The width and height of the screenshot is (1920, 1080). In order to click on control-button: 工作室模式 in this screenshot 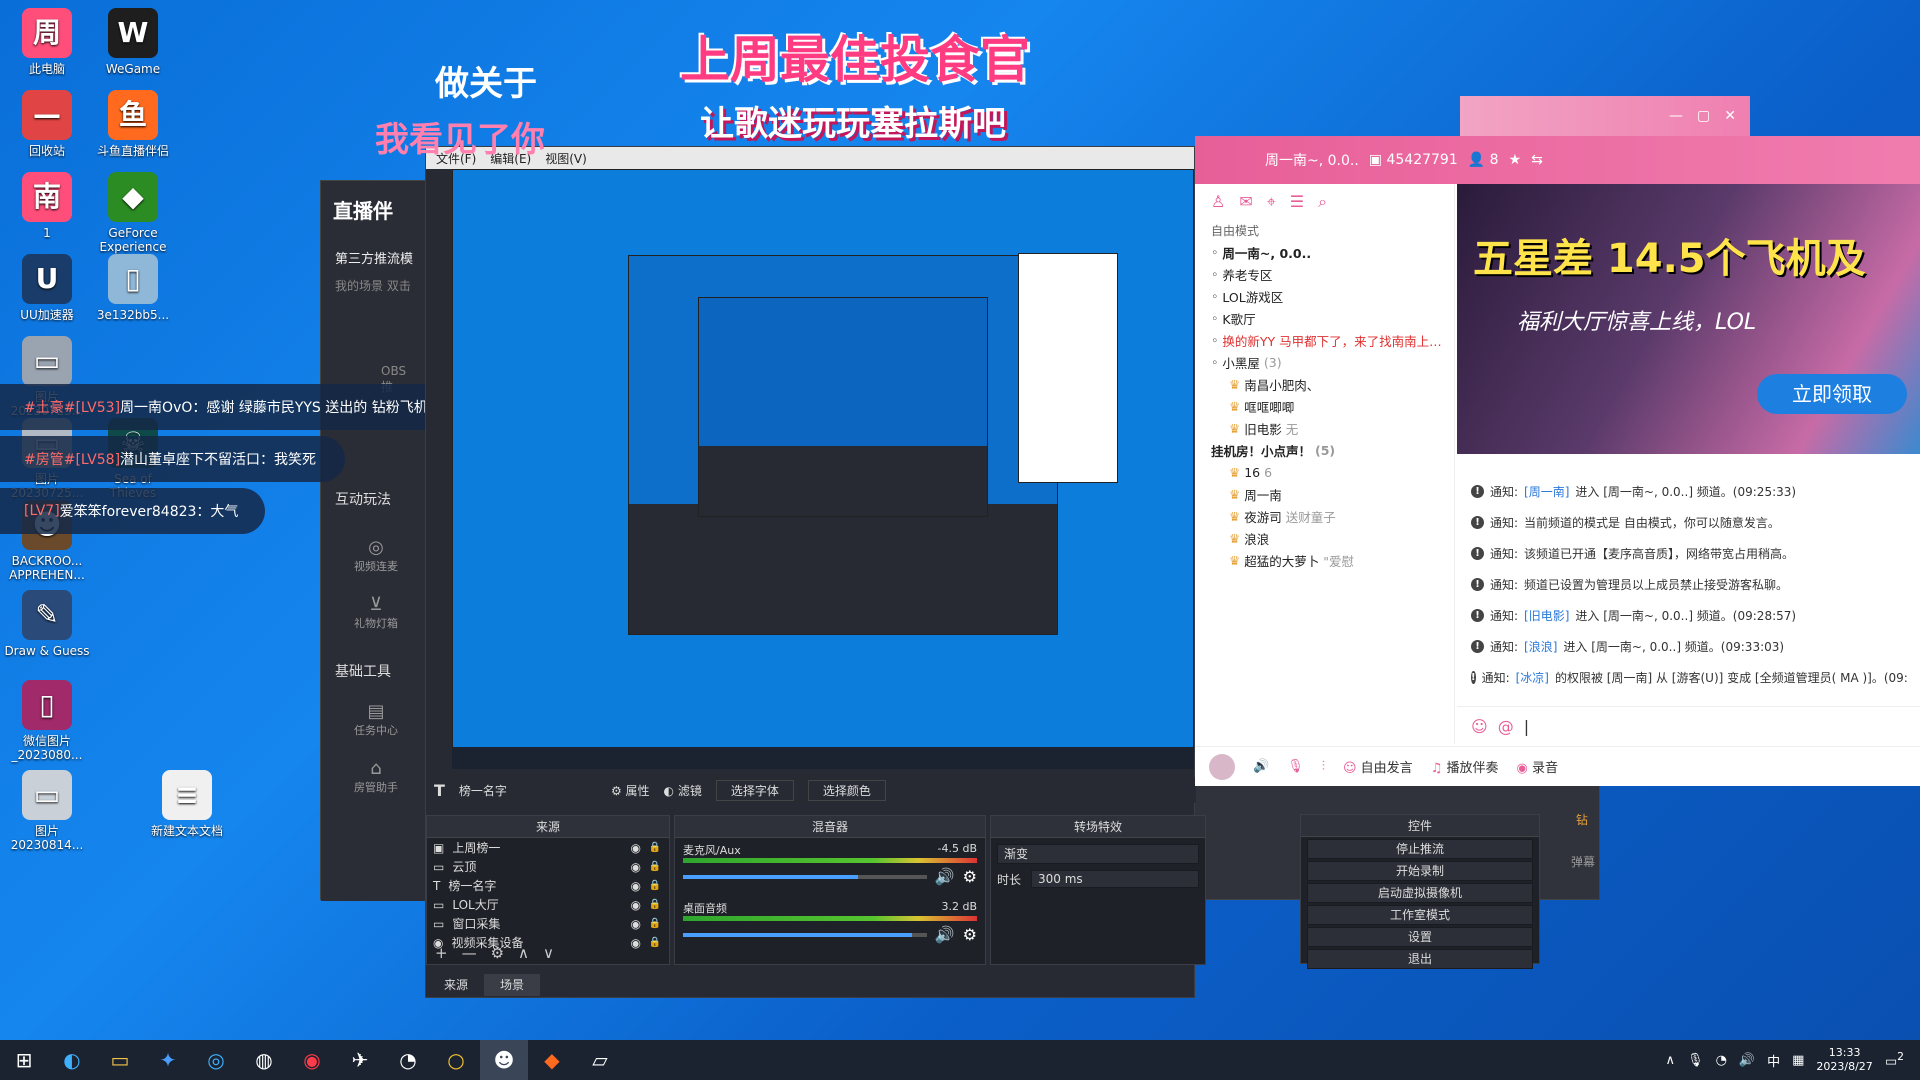, I will do `click(1420, 915)`.